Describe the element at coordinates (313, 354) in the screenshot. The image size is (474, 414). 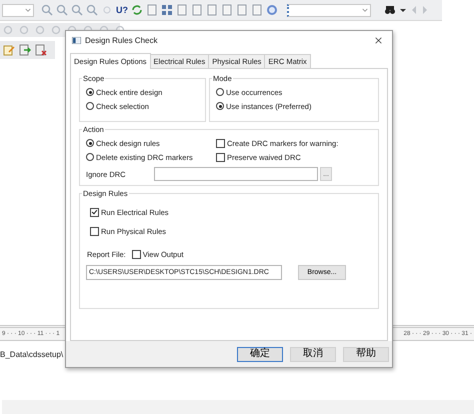
I see `dialog-button: 取消` at that location.